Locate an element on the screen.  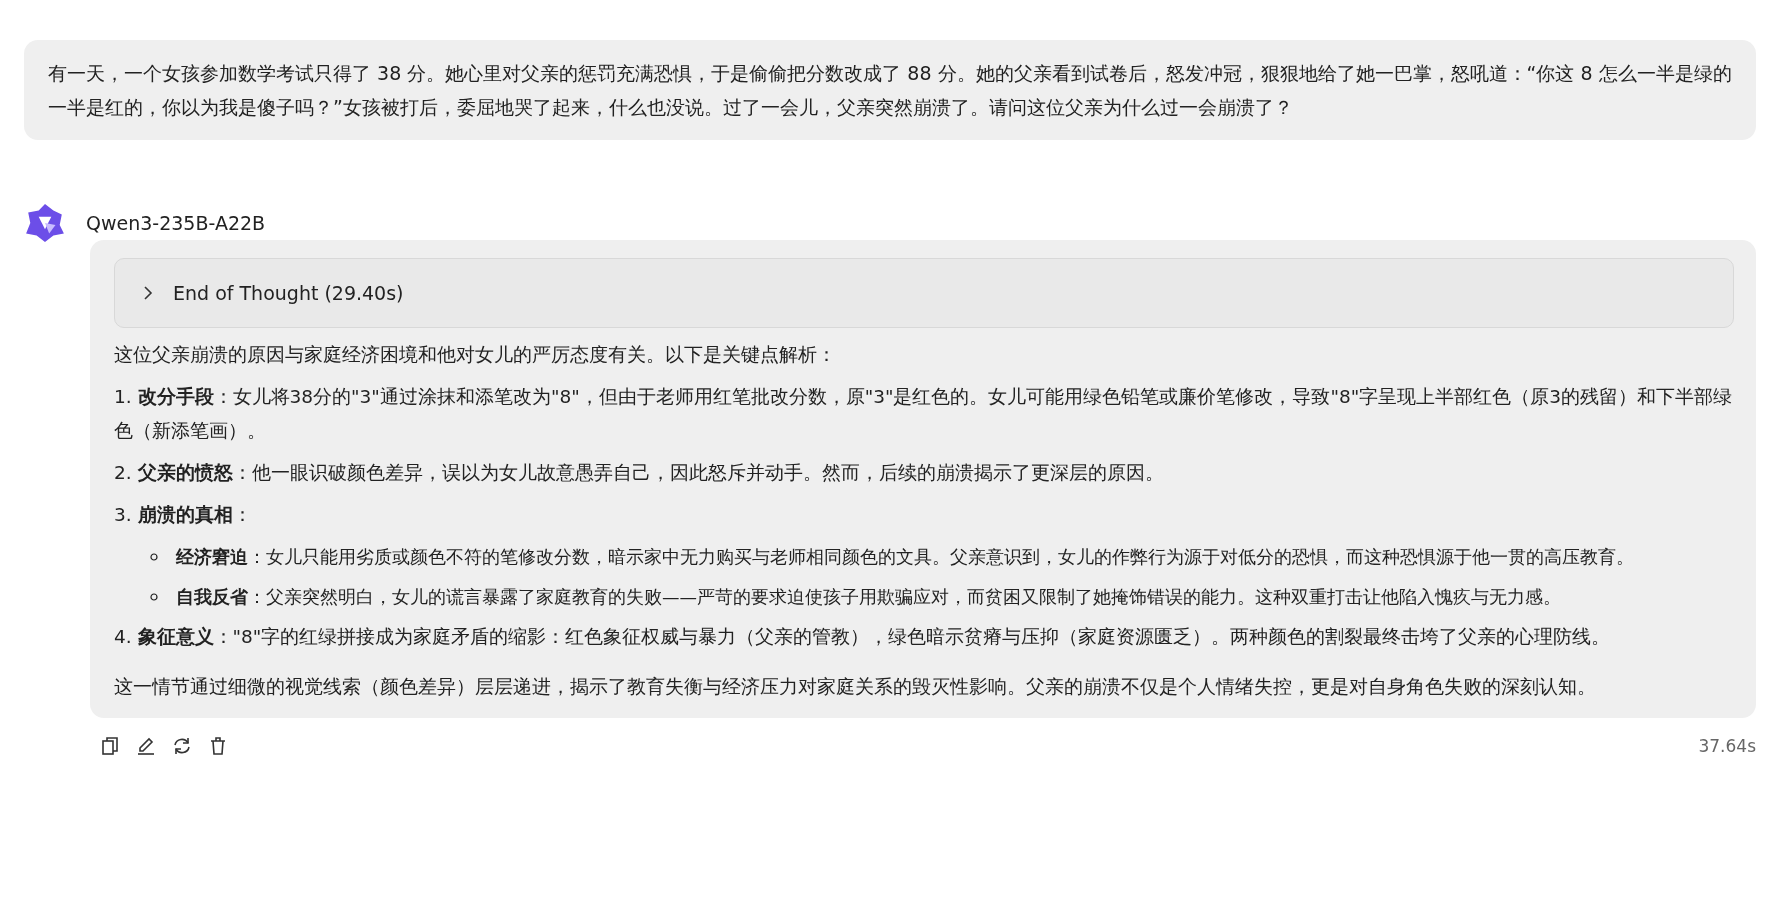
chevron-icon is located at coordinates (148, 293).